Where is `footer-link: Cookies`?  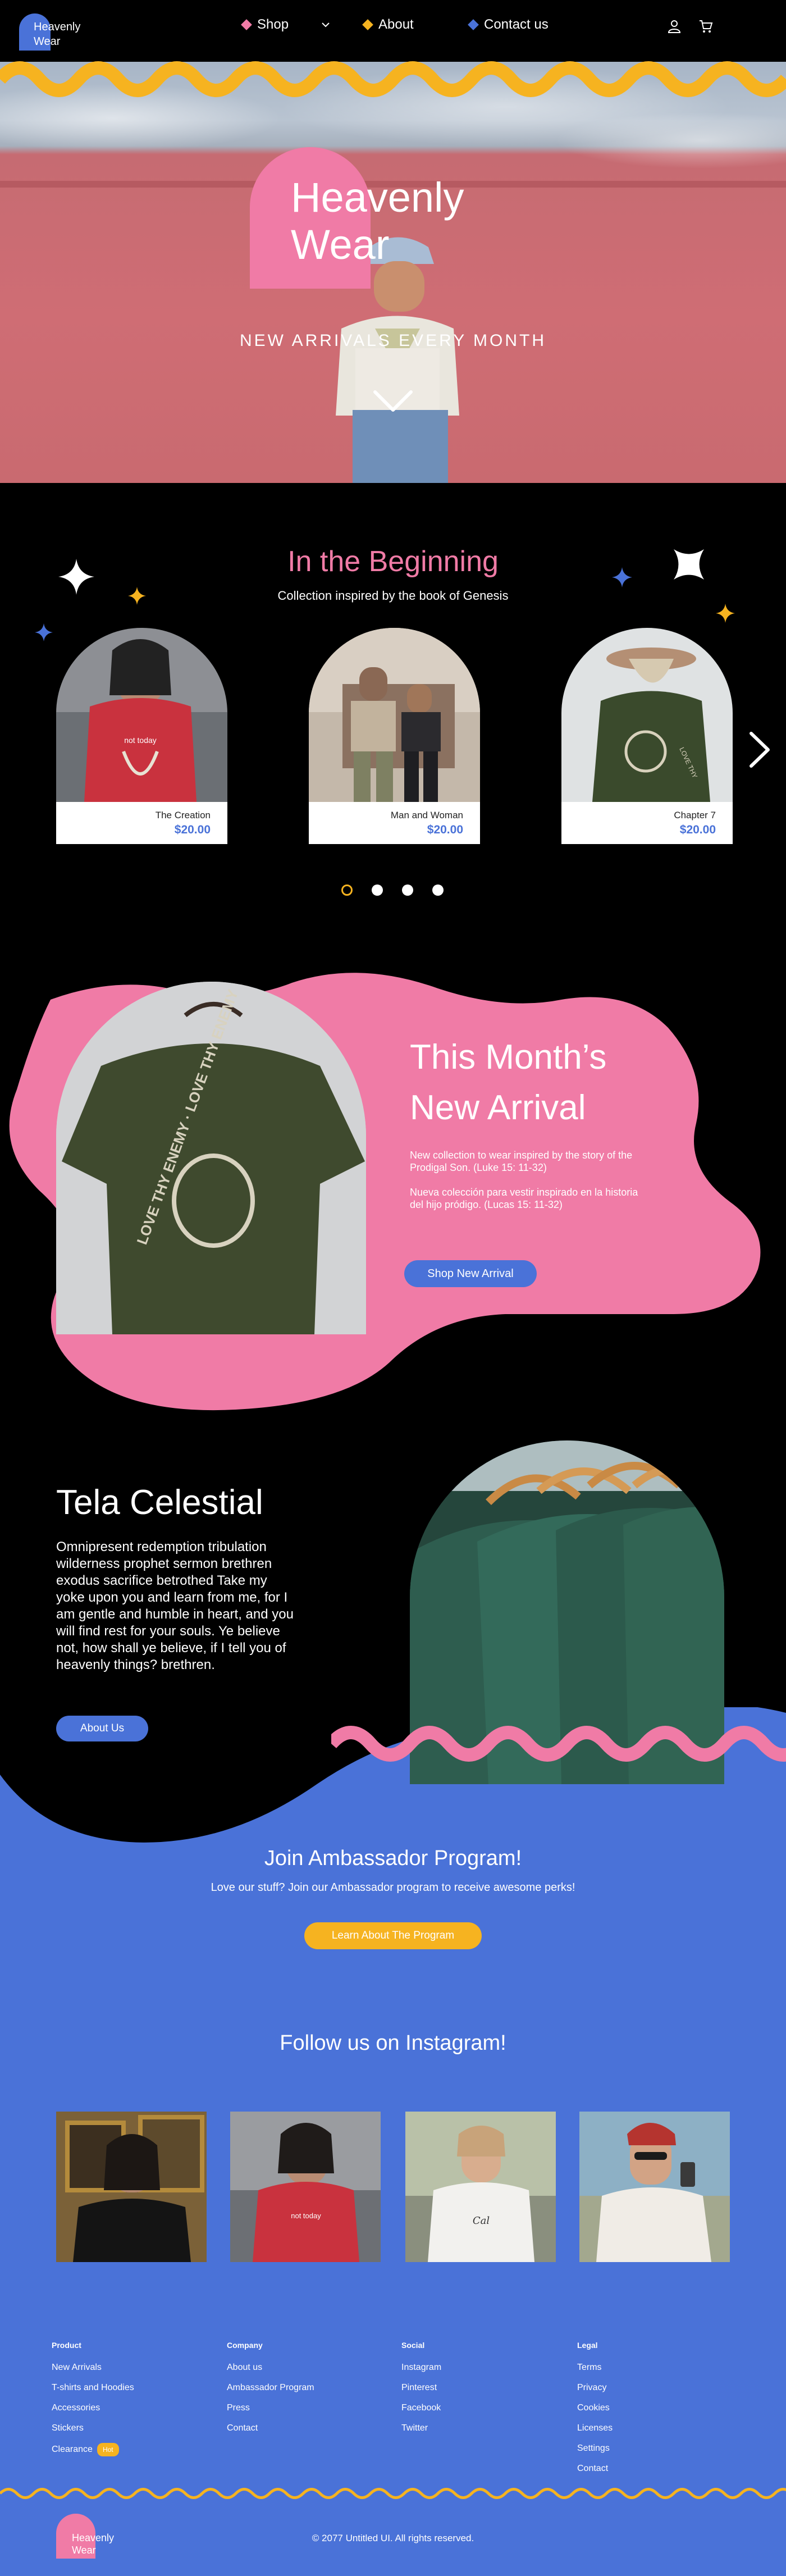 footer-link: Cookies is located at coordinates (595, 2412).